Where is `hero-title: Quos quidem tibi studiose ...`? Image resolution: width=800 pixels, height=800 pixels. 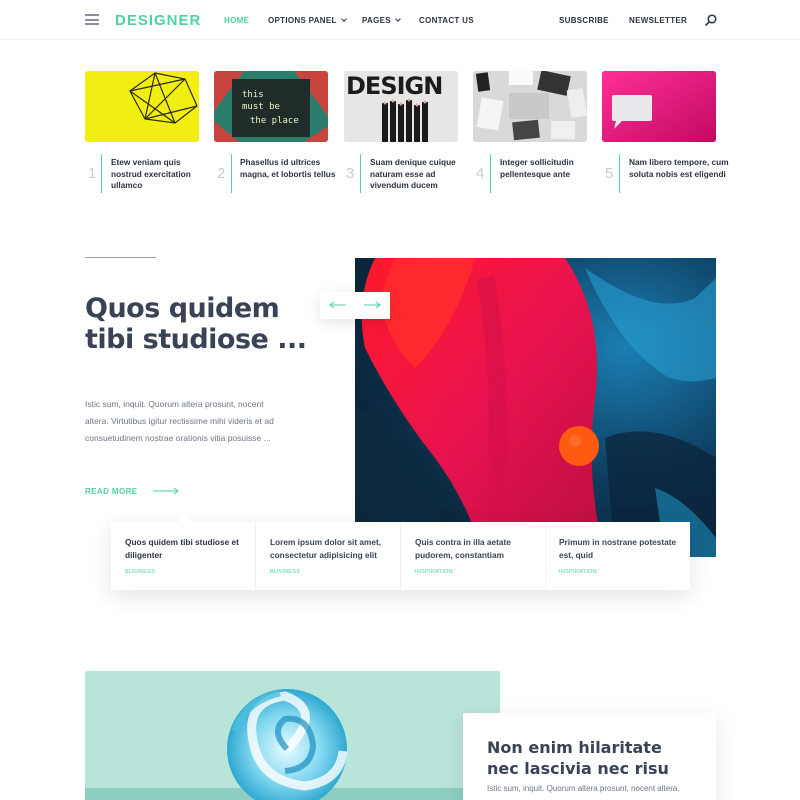 hero-title: Quos quidem tibi studiose ... is located at coordinates (205, 324).